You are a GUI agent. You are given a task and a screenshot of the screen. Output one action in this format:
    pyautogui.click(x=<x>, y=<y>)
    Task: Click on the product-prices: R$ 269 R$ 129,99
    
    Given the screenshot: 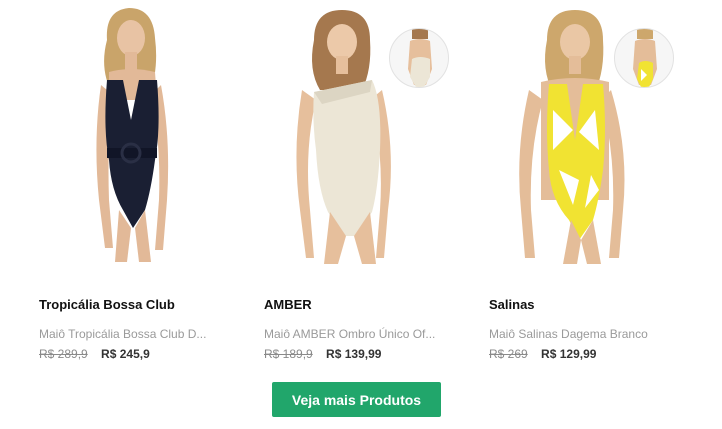 What is the action you would take?
    pyautogui.click(x=542, y=354)
    